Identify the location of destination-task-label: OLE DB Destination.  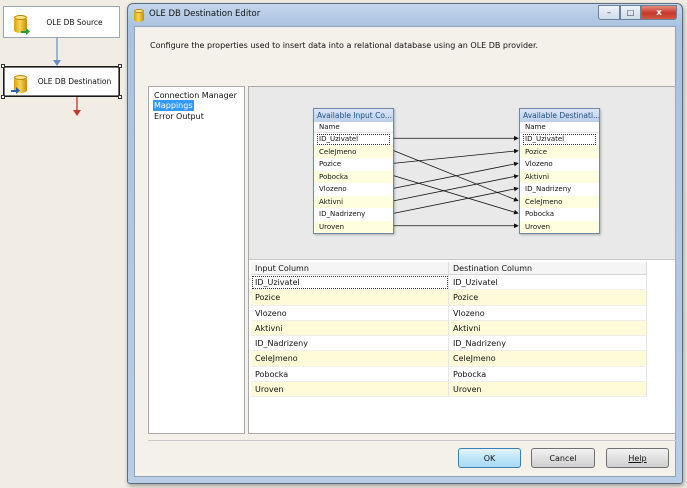
(74, 81).